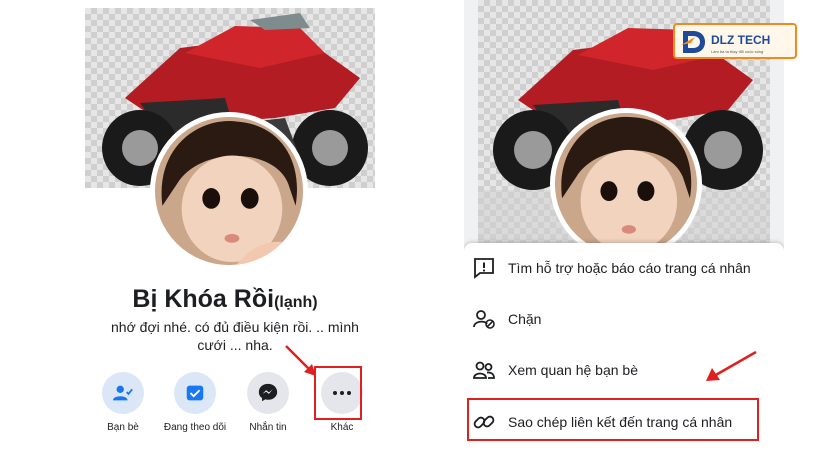 This screenshot has height=450, width=840. What do you see at coordinates (613, 419) in the screenshot?
I see `copy-link-highlight` at bounding box center [613, 419].